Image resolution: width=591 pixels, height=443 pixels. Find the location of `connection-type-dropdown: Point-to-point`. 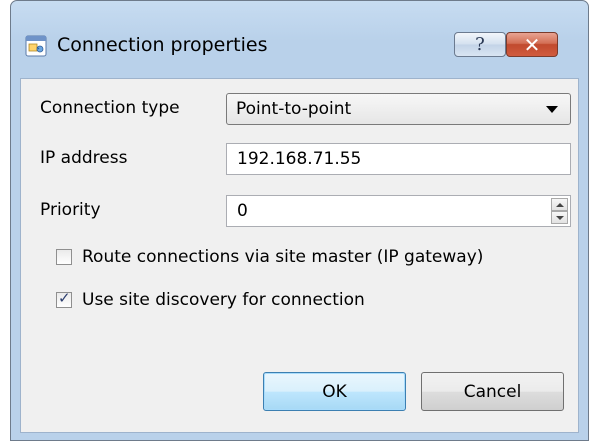

connection-type-dropdown: Point-to-point is located at coordinates (398, 109).